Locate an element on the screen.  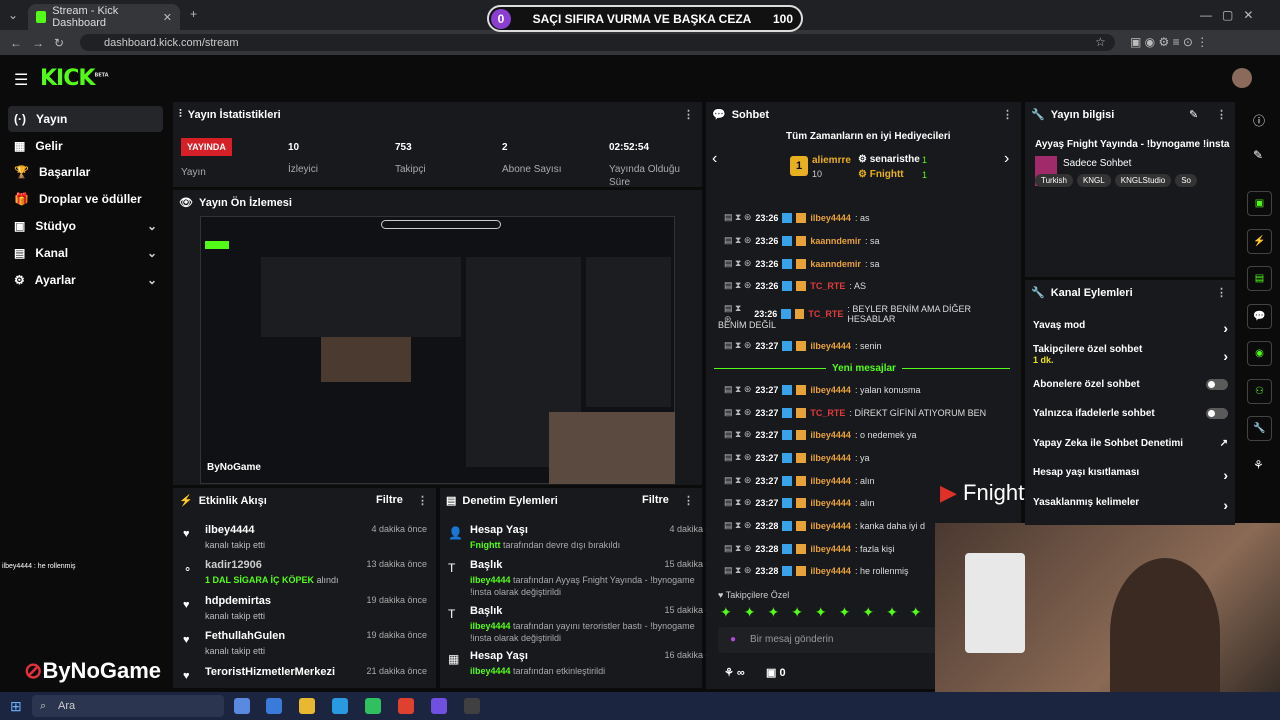
points-icon: ⚘ is located at coordinates (1258, 465).